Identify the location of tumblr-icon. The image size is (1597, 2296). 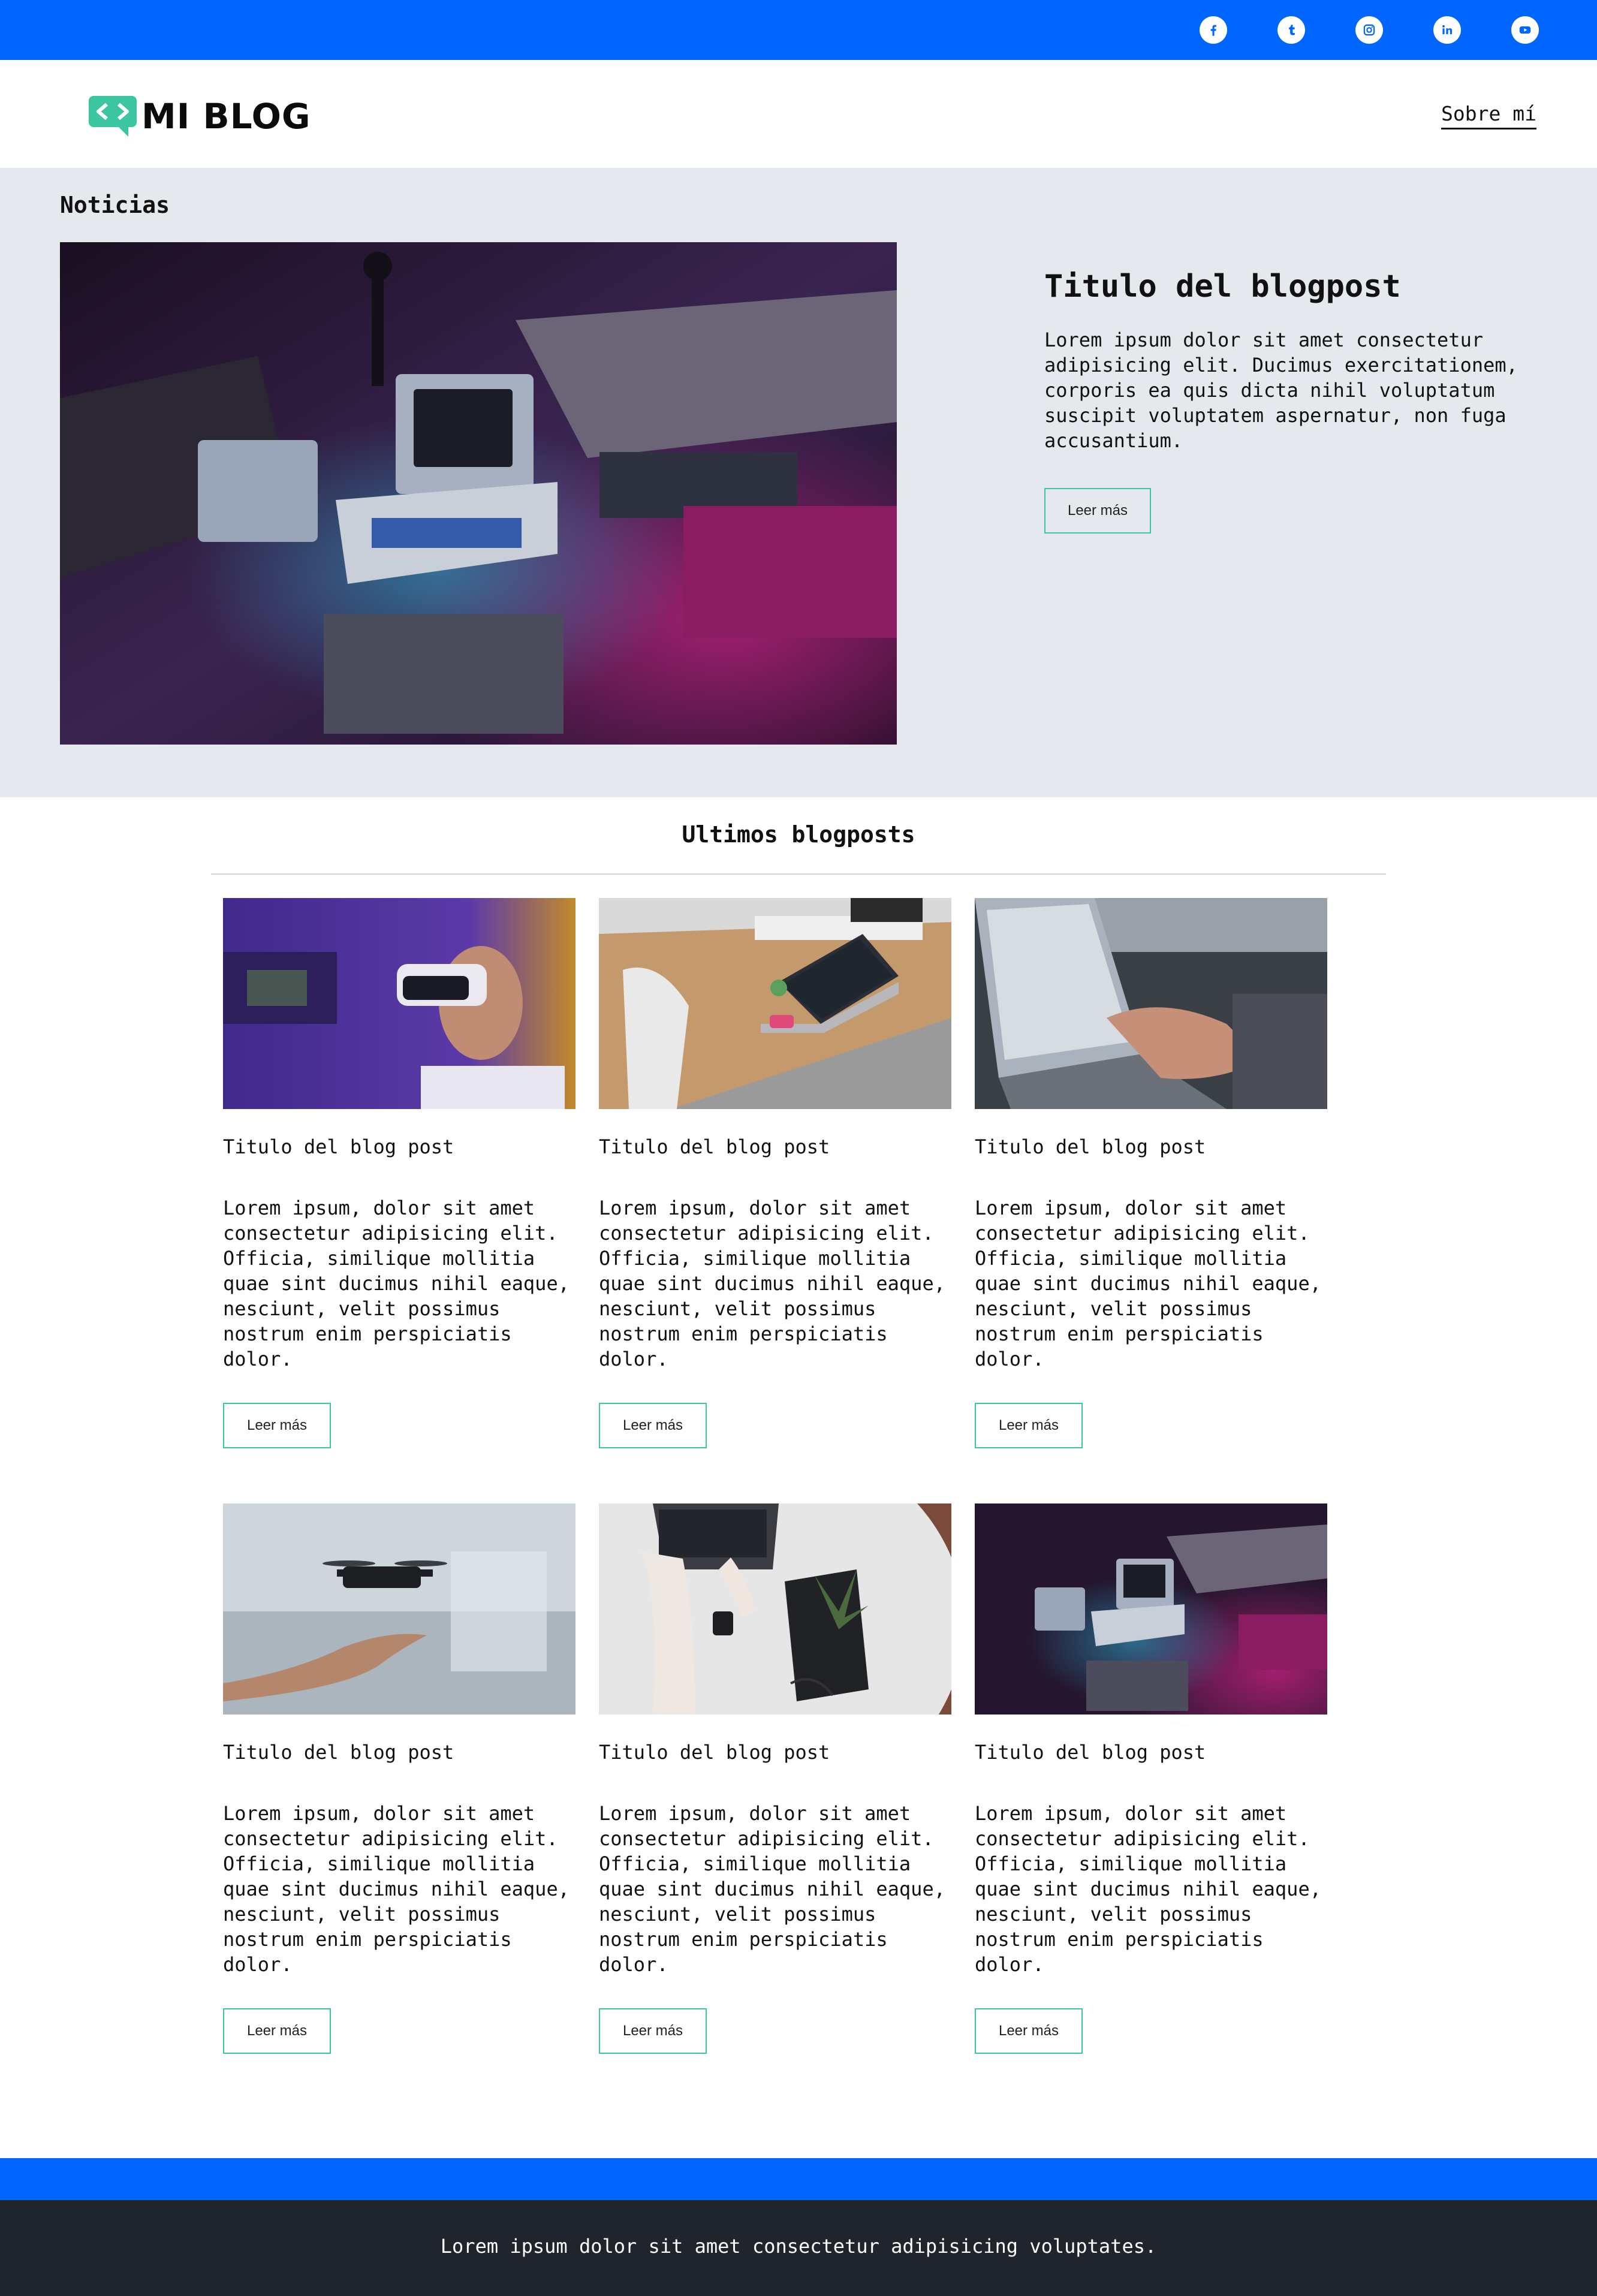
(1291, 30).